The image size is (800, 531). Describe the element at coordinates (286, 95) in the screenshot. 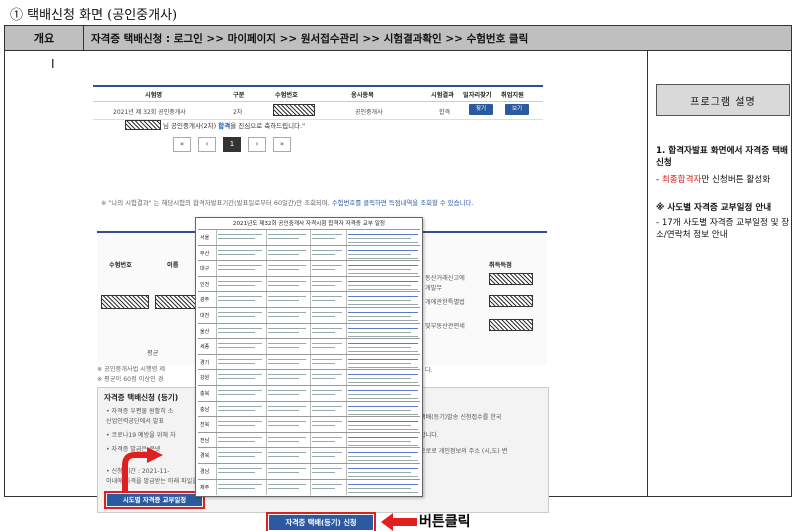

I see `col-examno: 수험번호` at that location.